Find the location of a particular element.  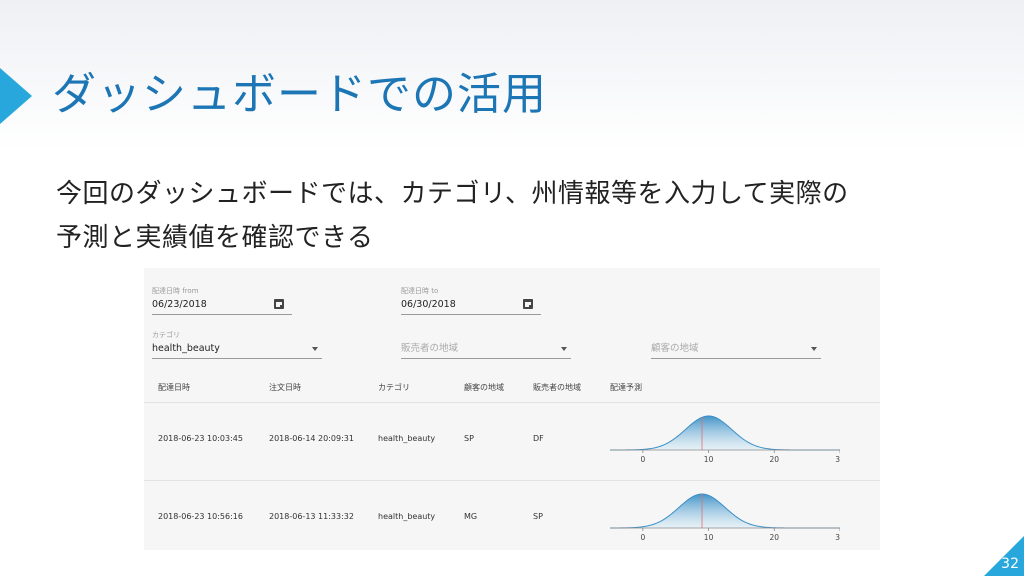

customer-region-placeholder: 顧客の地域 is located at coordinates (675, 348).